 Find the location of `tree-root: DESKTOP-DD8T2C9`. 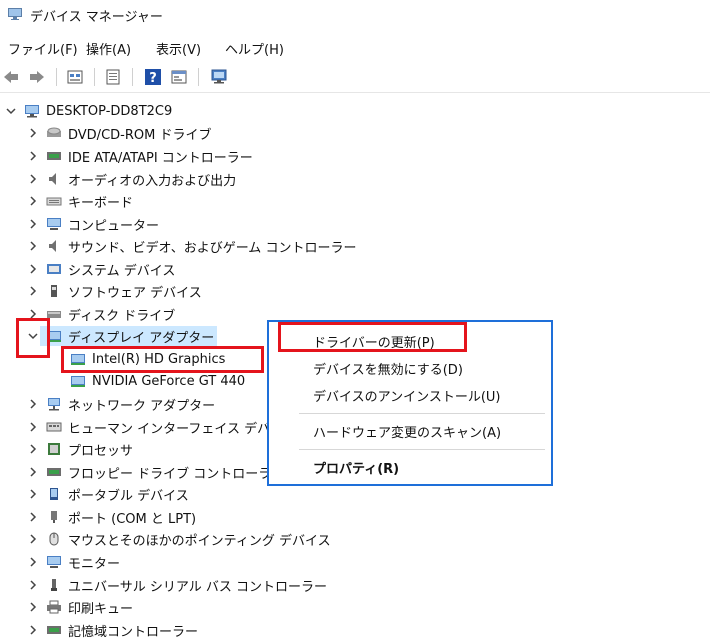

tree-root: DESKTOP-DD8T2C9 is located at coordinates (88, 111).